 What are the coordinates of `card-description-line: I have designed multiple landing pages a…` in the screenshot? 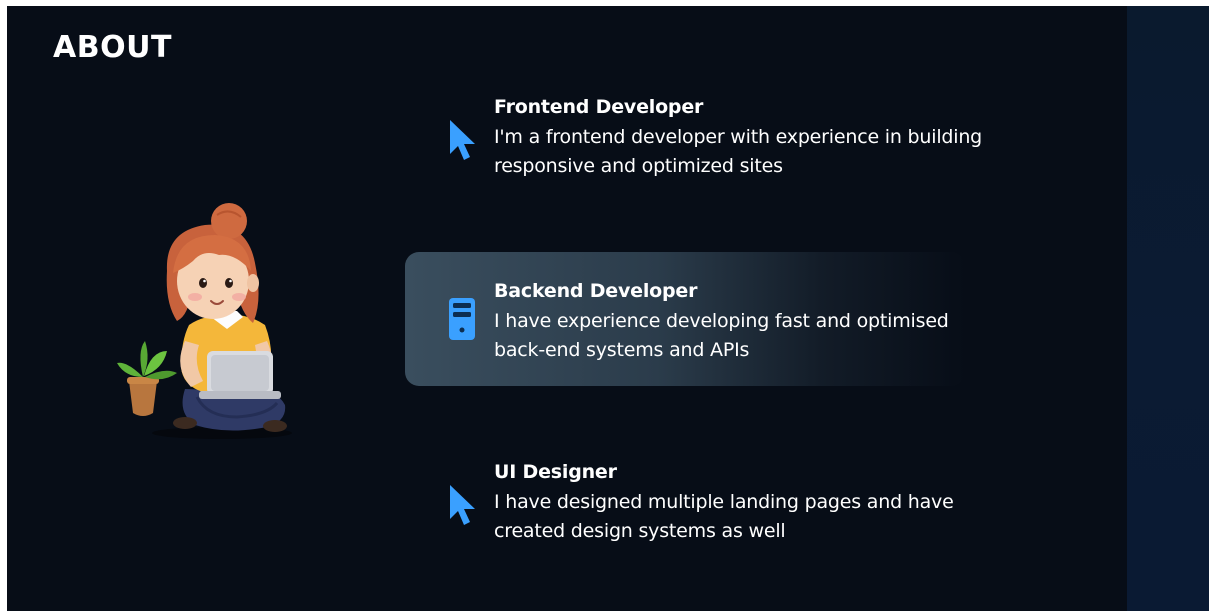 It's located at (724, 502).